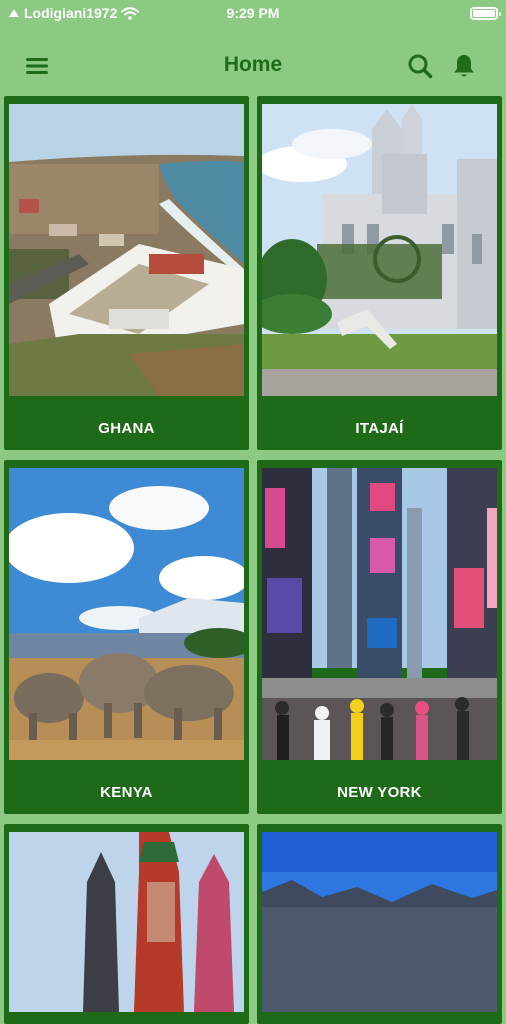 Image resolution: width=506 pixels, height=1024 pixels. I want to click on notifications-button, so click(464, 66).